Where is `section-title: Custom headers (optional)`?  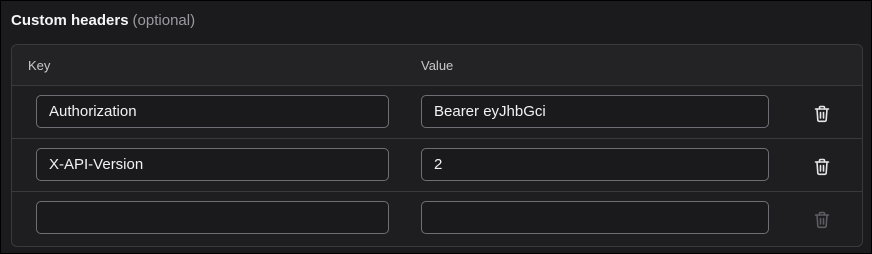 section-title: Custom headers (optional) is located at coordinates (103, 21).